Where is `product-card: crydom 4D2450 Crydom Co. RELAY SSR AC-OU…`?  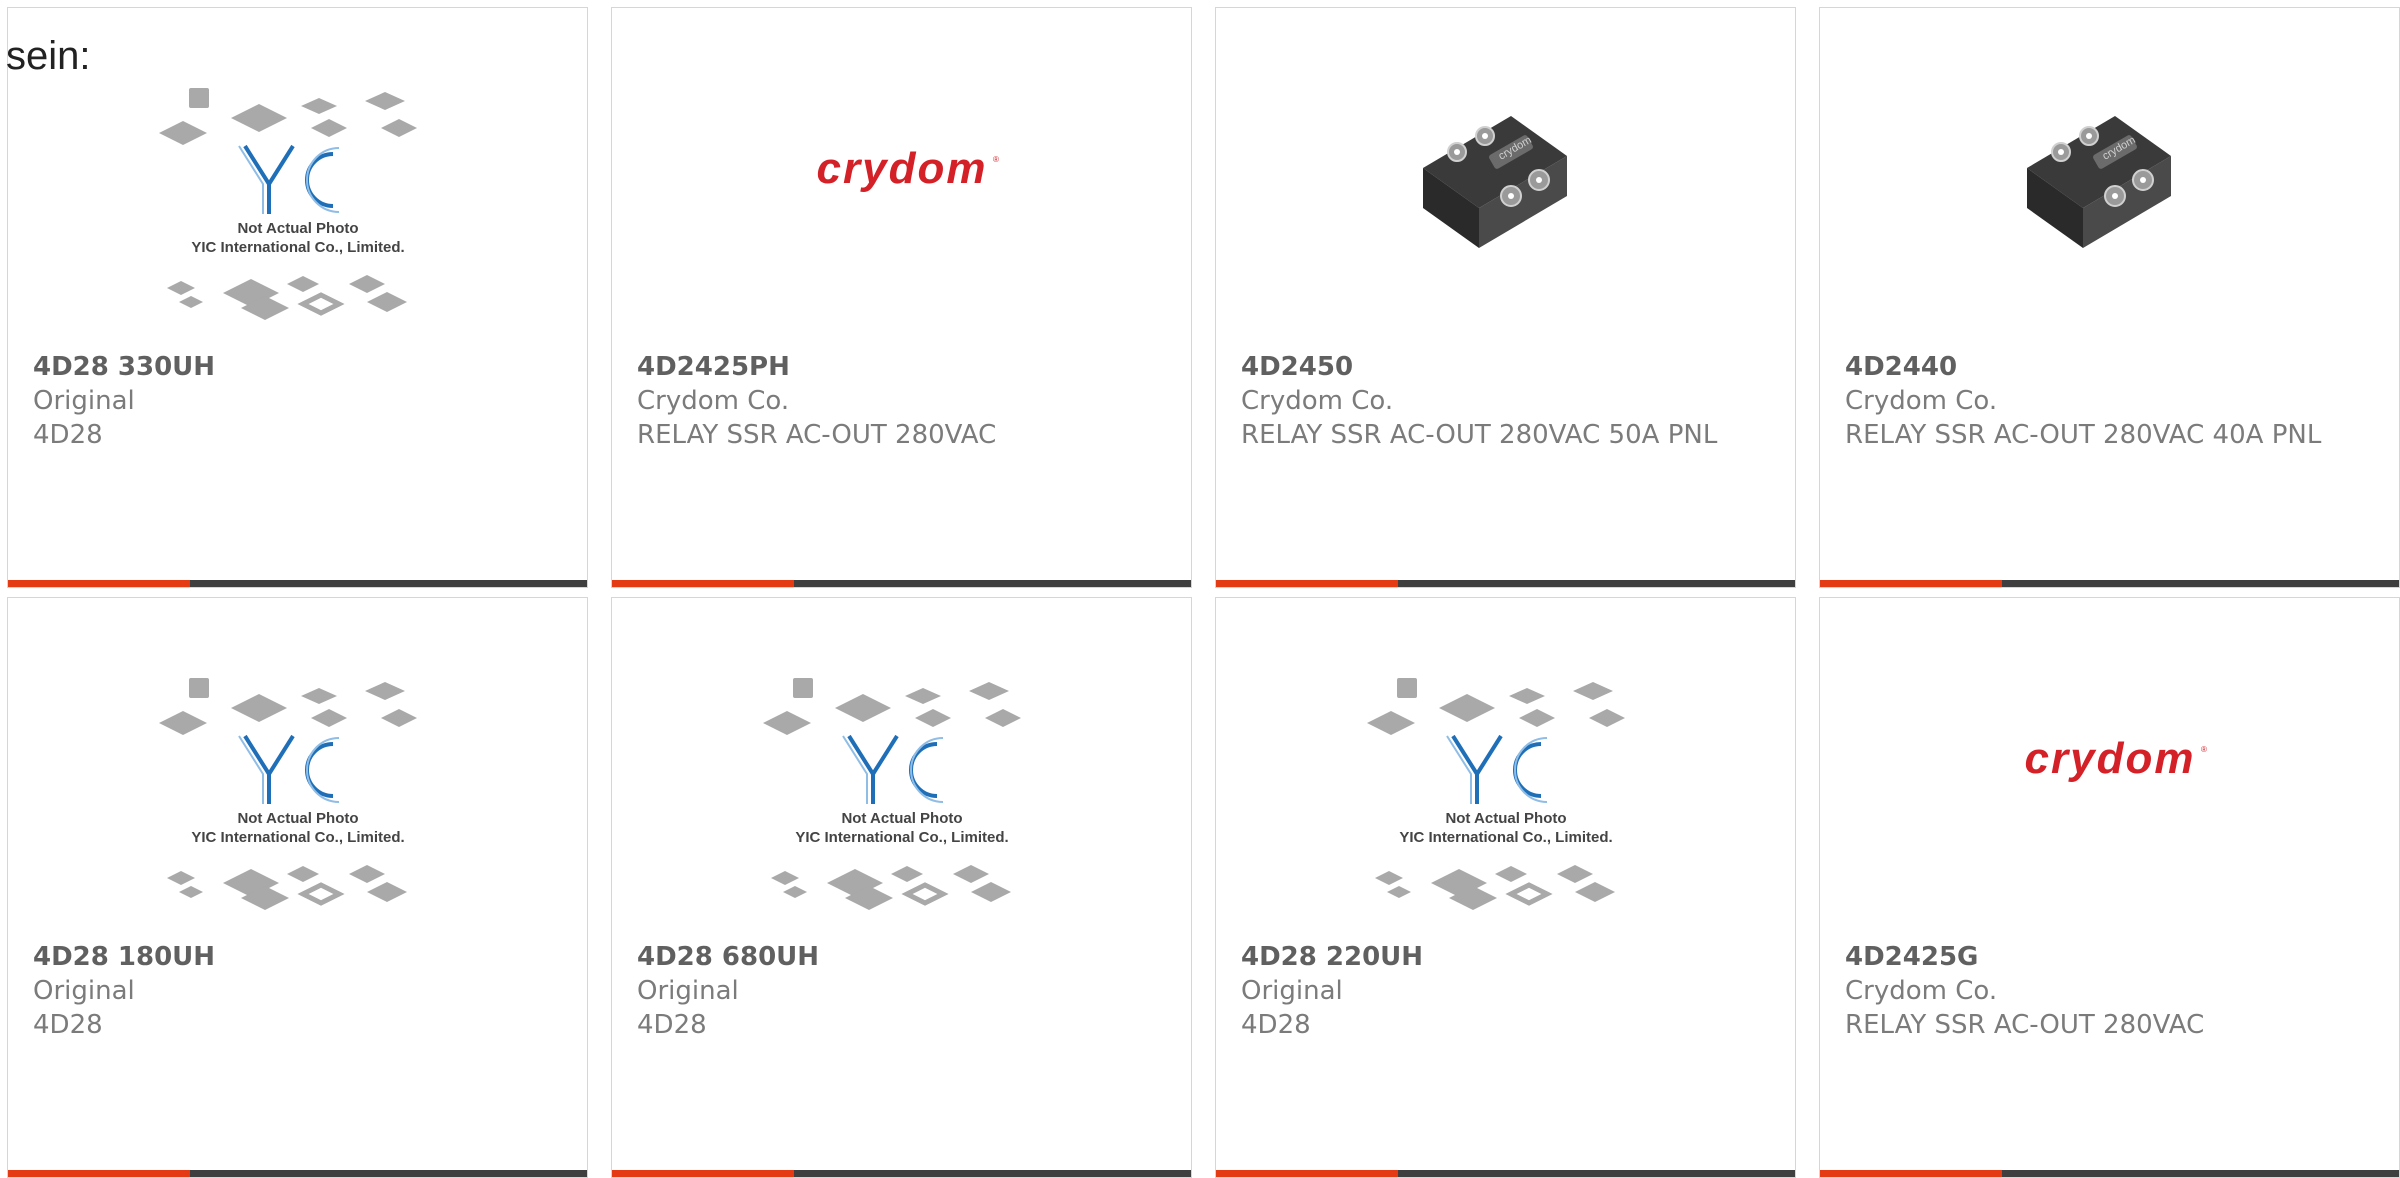 product-card: crydom 4D2450 Crydom Co. RELAY SSR AC-OU… is located at coordinates (1505, 297).